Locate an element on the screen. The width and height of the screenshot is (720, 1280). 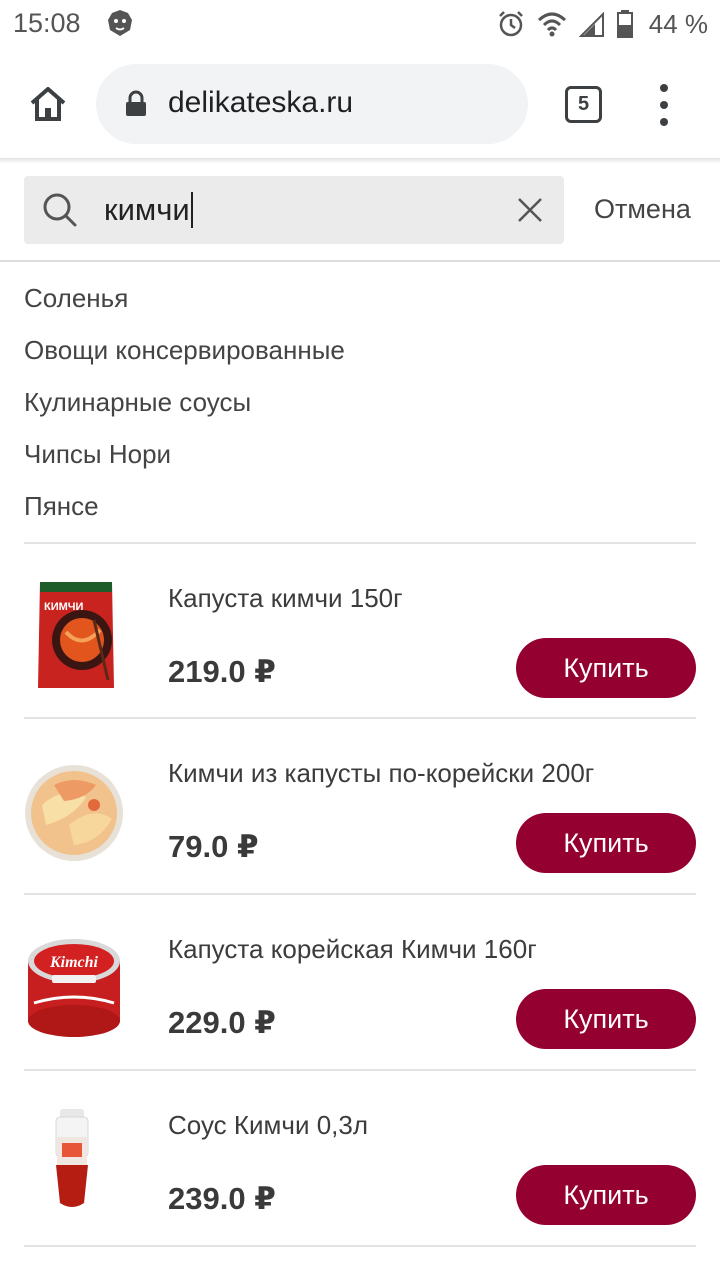
divider is located at coordinates (360, 1246).